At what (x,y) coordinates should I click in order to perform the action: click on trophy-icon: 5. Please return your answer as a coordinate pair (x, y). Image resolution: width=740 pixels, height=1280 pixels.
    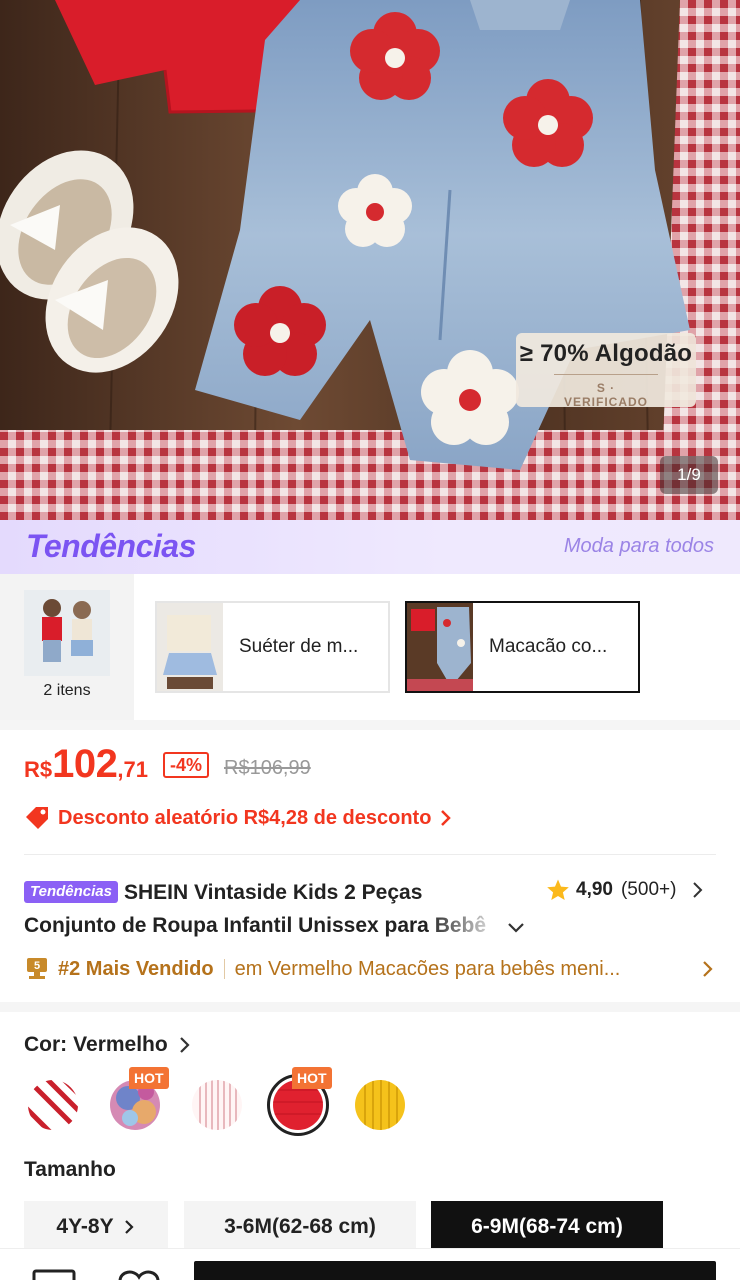
    Looking at the image, I should click on (37, 968).